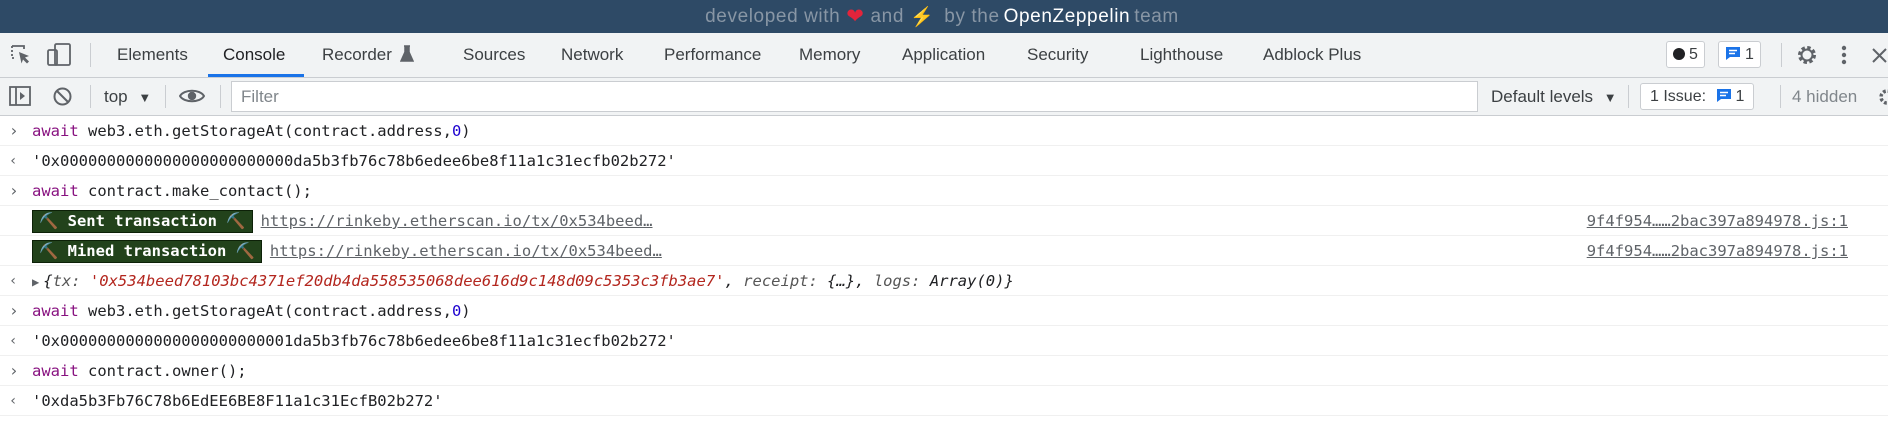  Describe the element at coordinates (780, 281) in the screenshot. I see `object-key: receipt:` at that location.